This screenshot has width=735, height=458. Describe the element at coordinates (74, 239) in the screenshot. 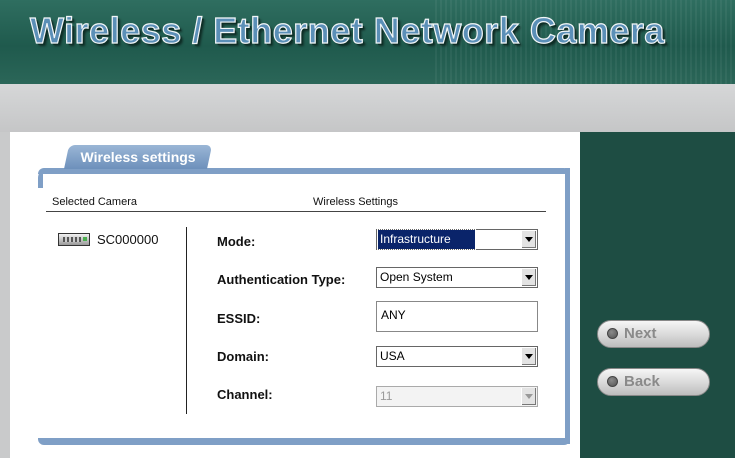

I see `camera-device-icon` at that location.